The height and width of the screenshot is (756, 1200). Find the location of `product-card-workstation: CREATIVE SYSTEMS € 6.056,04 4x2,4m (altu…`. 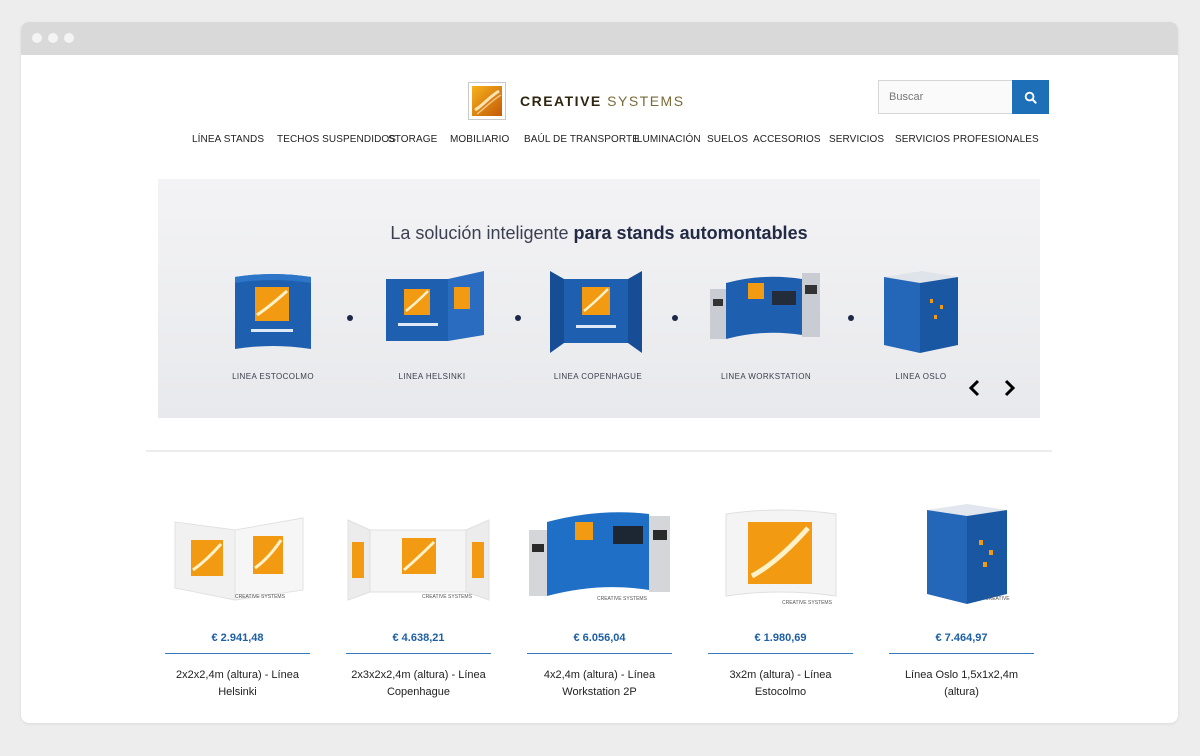

product-card-workstation: CREATIVE SYSTEMS € 6.056,04 4x2,4m (altu… is located at coordinates (599, 600).